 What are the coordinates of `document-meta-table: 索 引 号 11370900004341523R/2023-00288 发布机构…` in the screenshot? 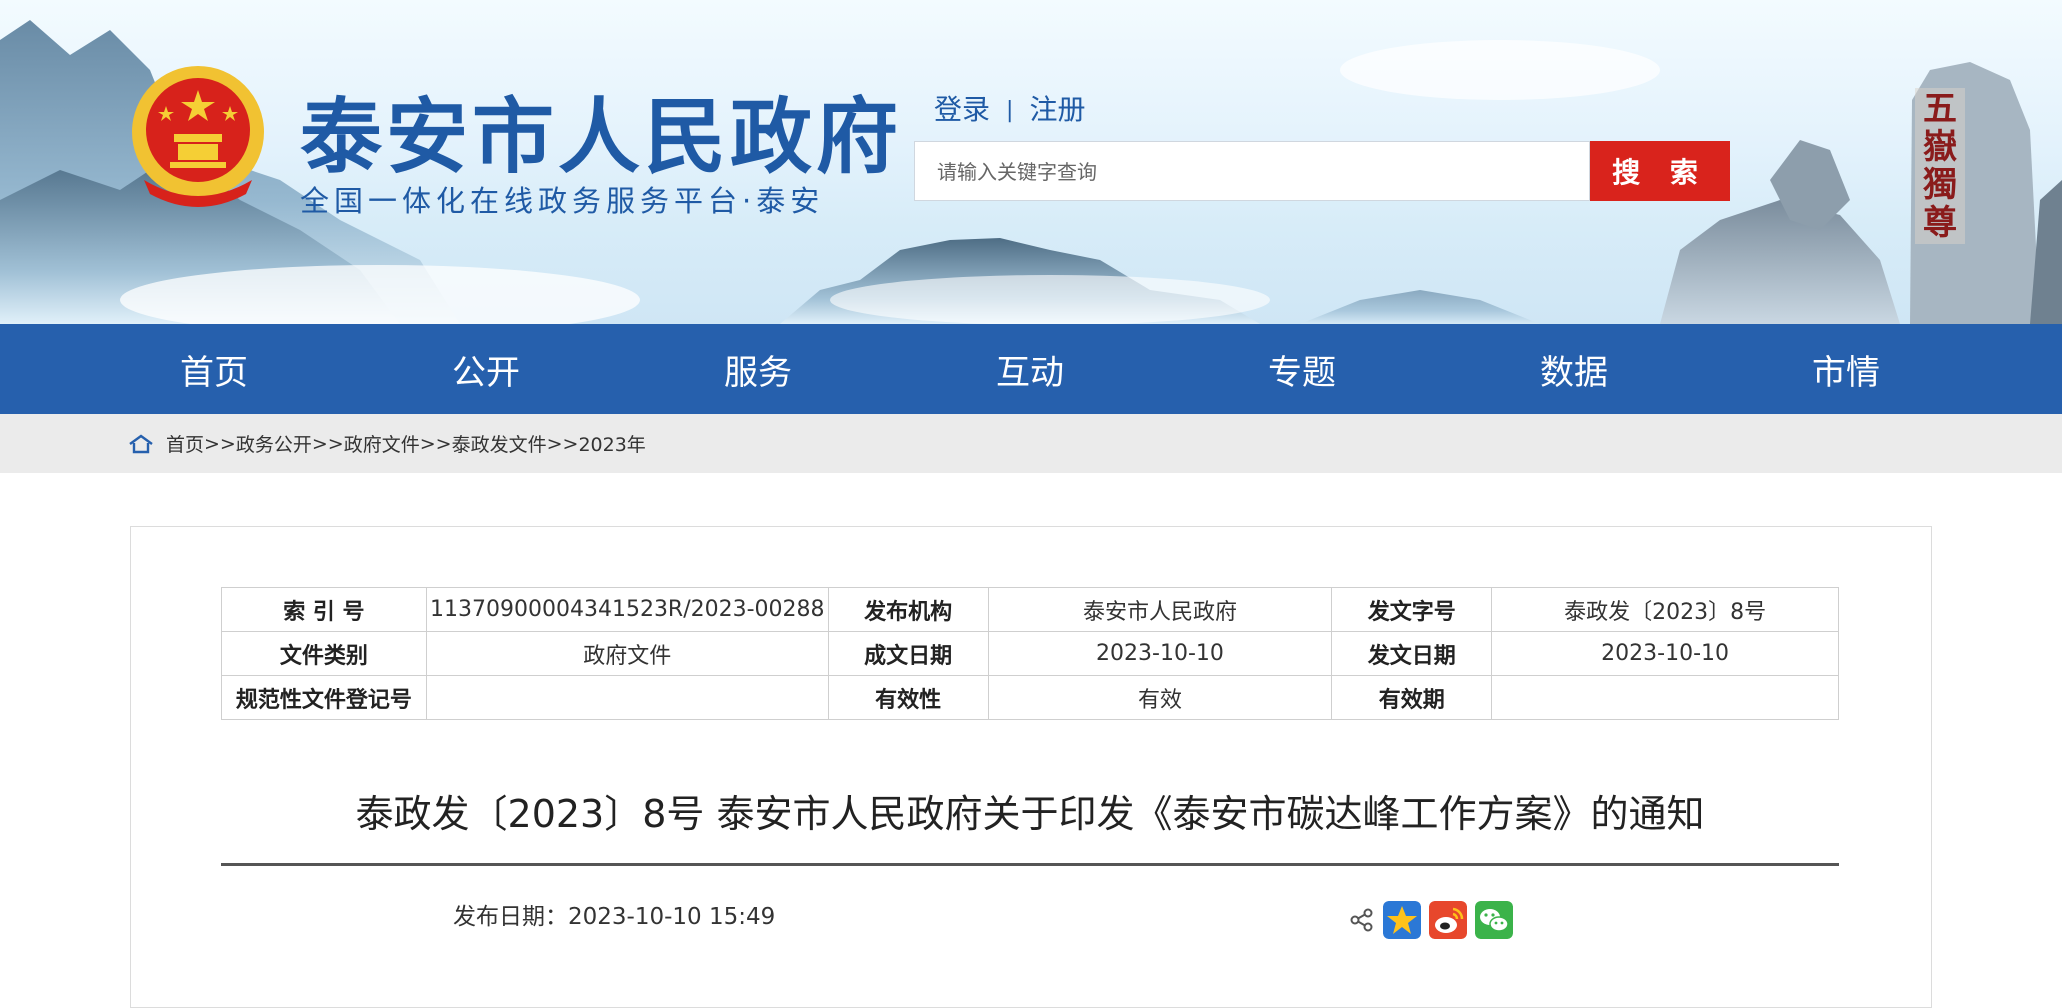 It's located at (1030, 653).